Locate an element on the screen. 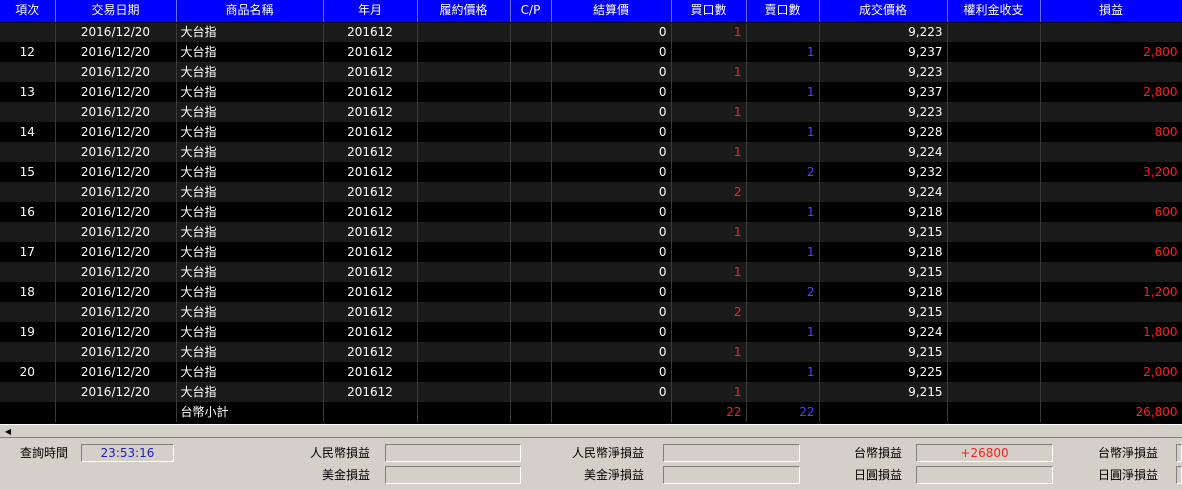  col-header-sell: 賣口數 is located at coordinates (783, 11).